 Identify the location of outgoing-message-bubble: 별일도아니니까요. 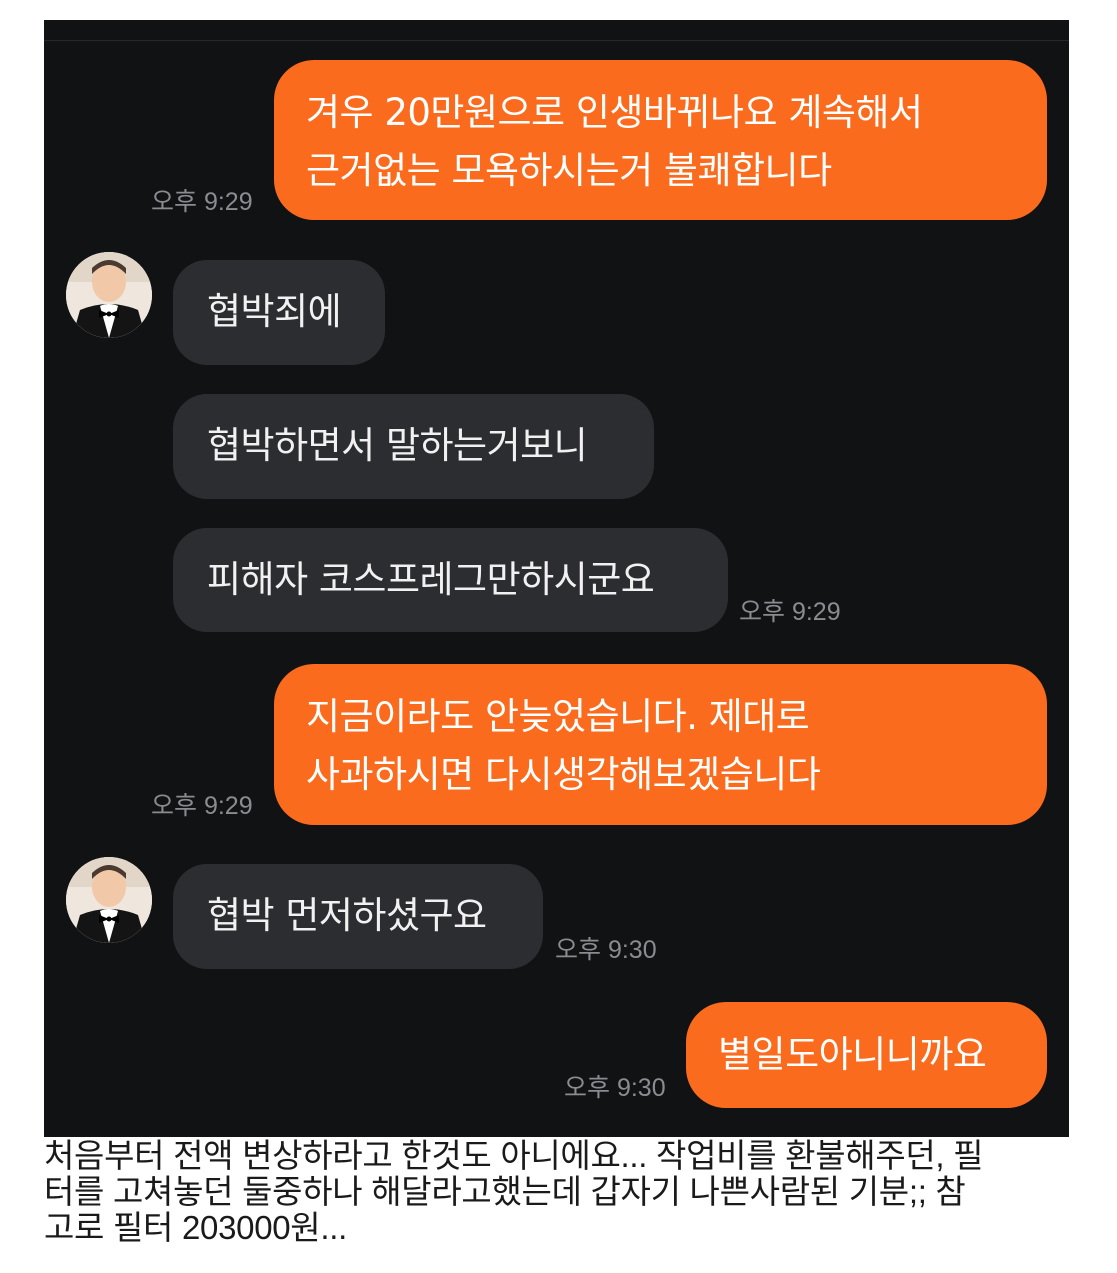
(866, 1055).